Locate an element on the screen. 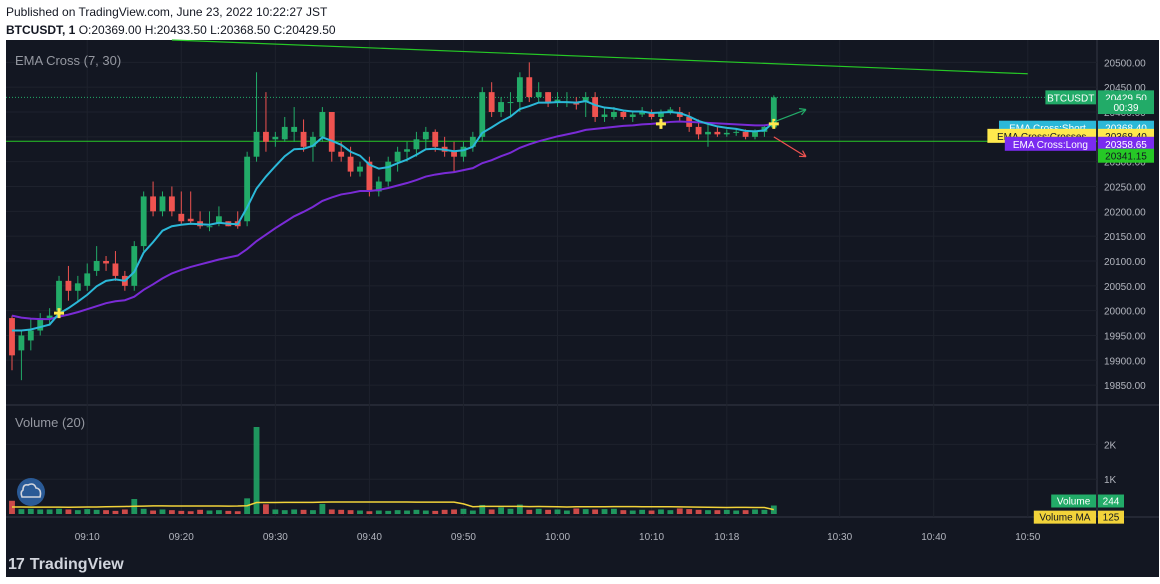  volume-label-title: Volume is located at coordinates (1074, 502).